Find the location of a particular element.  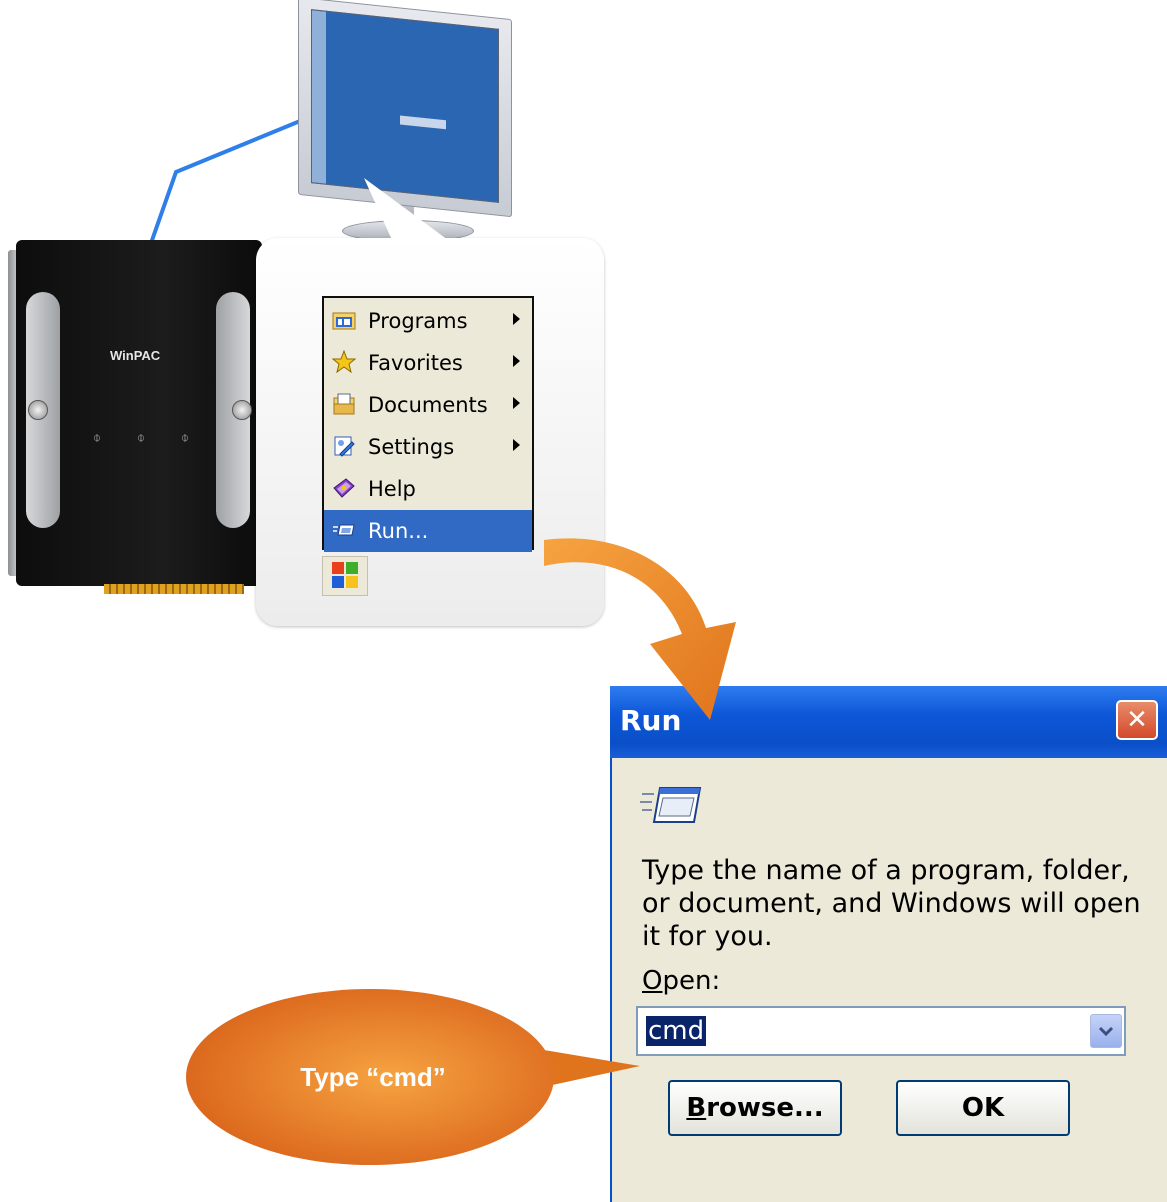

start-button is located at coordinates (345, 576).